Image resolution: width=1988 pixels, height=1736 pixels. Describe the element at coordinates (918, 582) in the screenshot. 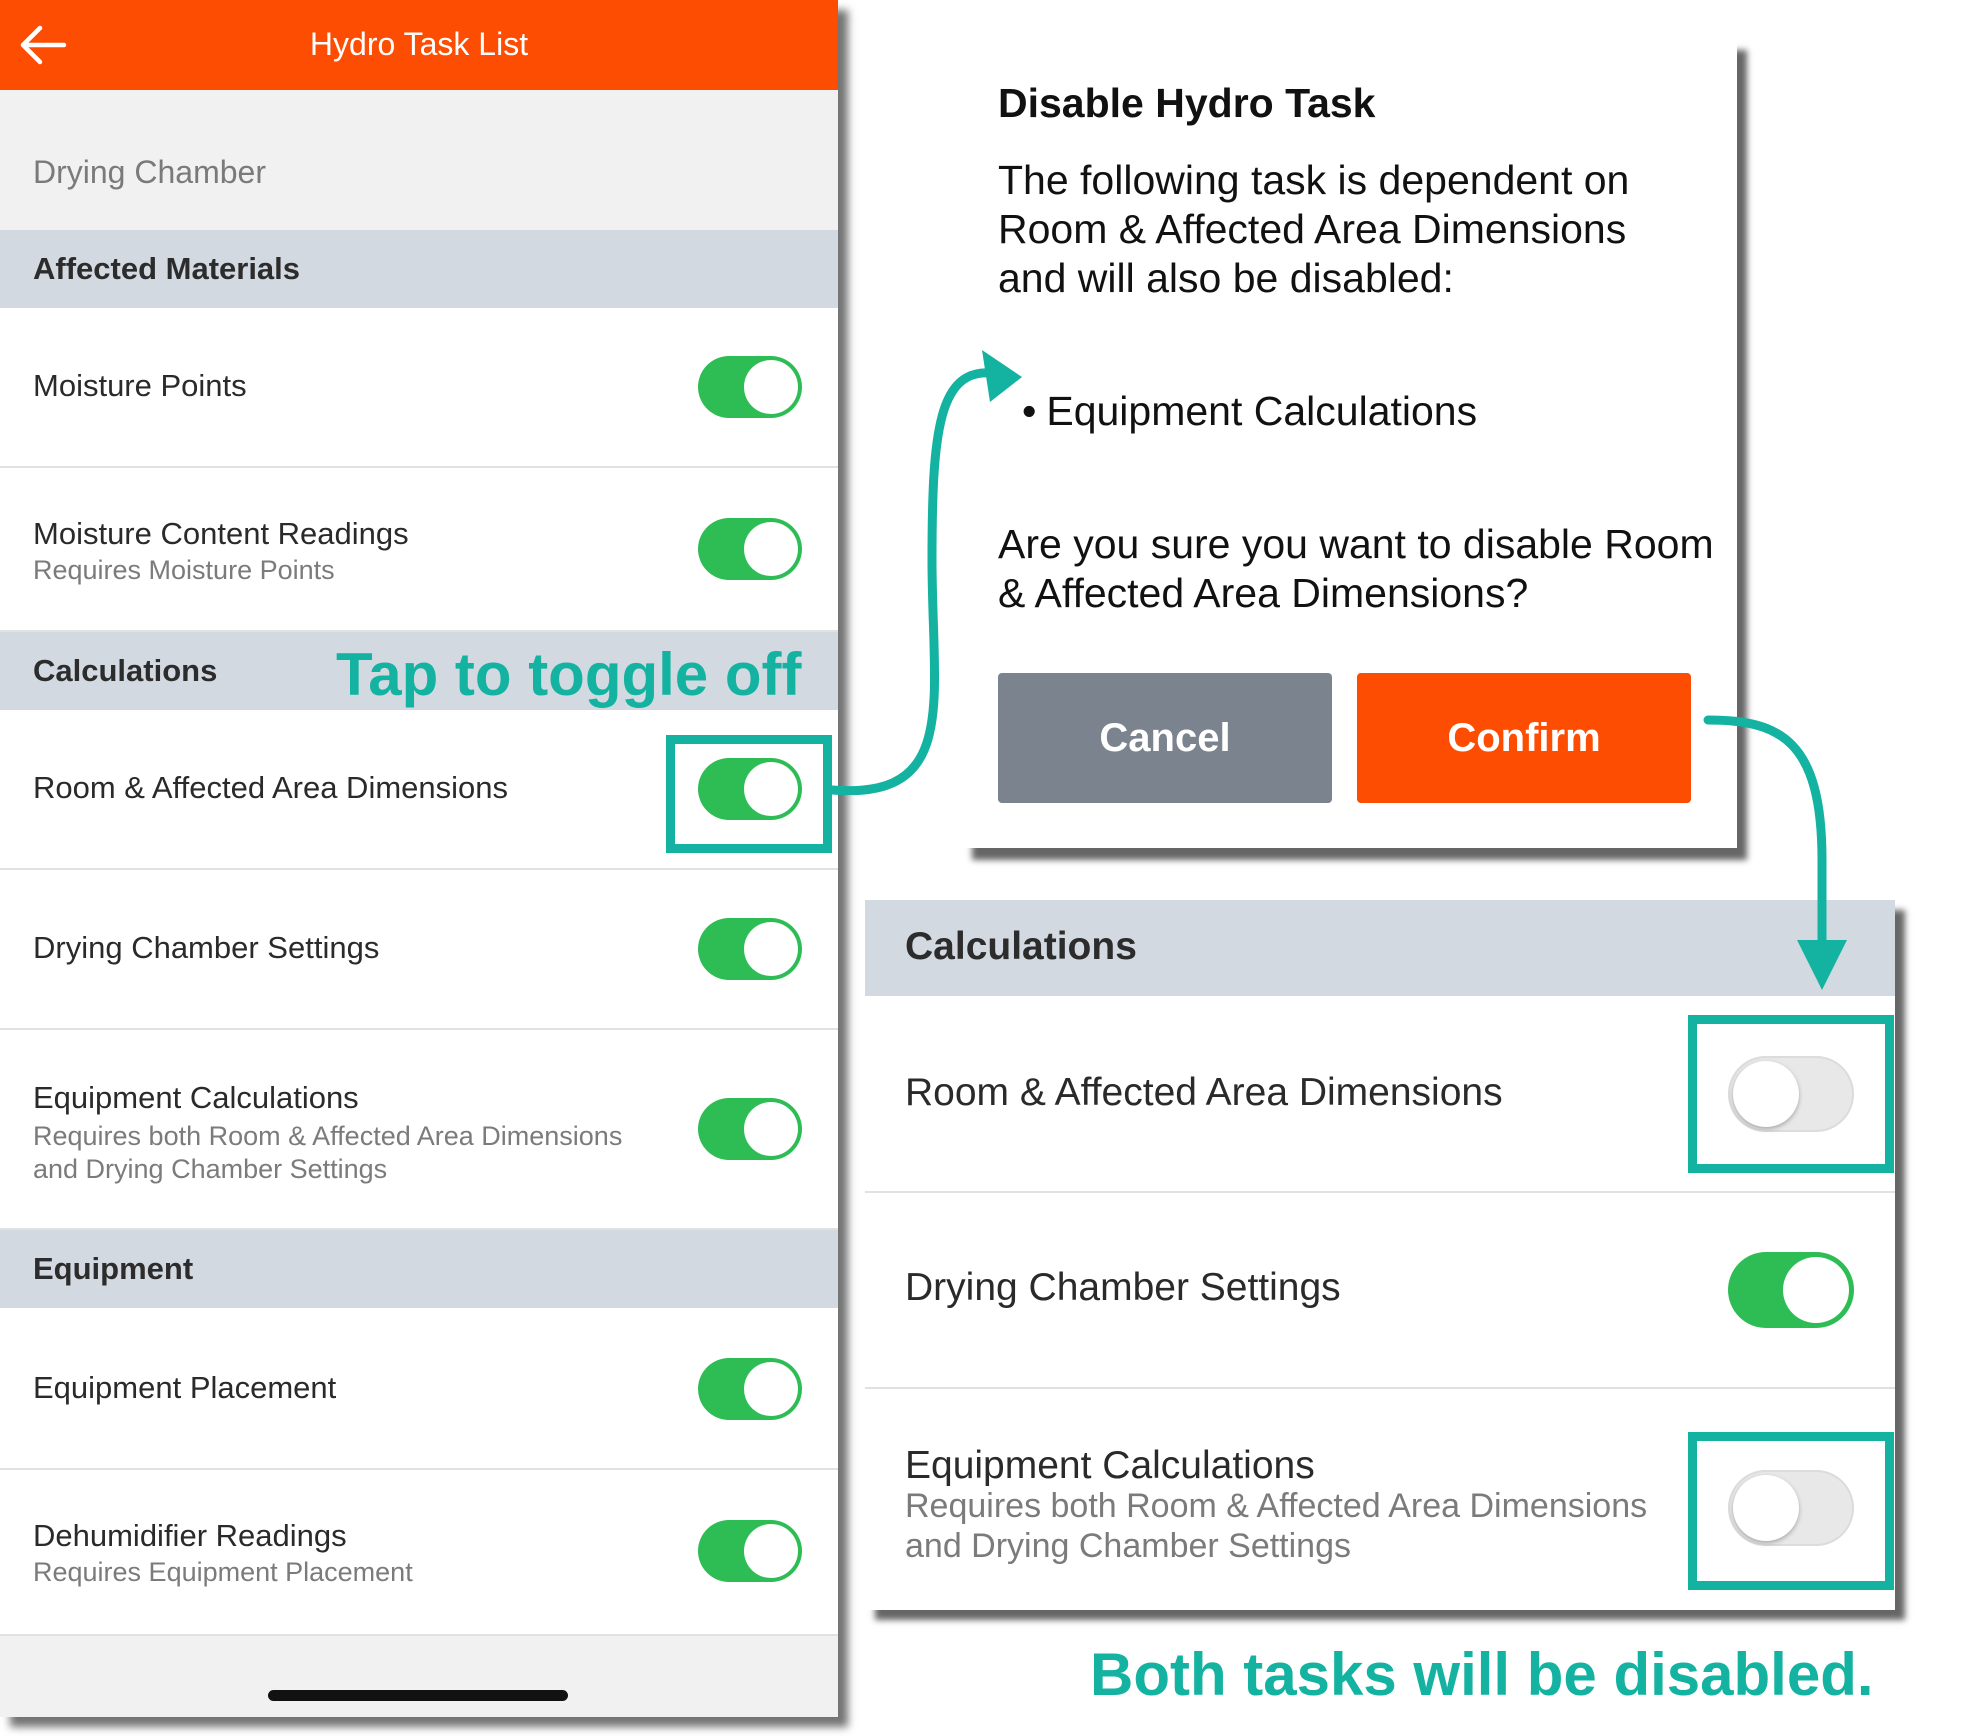

I see `arrow-to-dialog-icon` at that location.